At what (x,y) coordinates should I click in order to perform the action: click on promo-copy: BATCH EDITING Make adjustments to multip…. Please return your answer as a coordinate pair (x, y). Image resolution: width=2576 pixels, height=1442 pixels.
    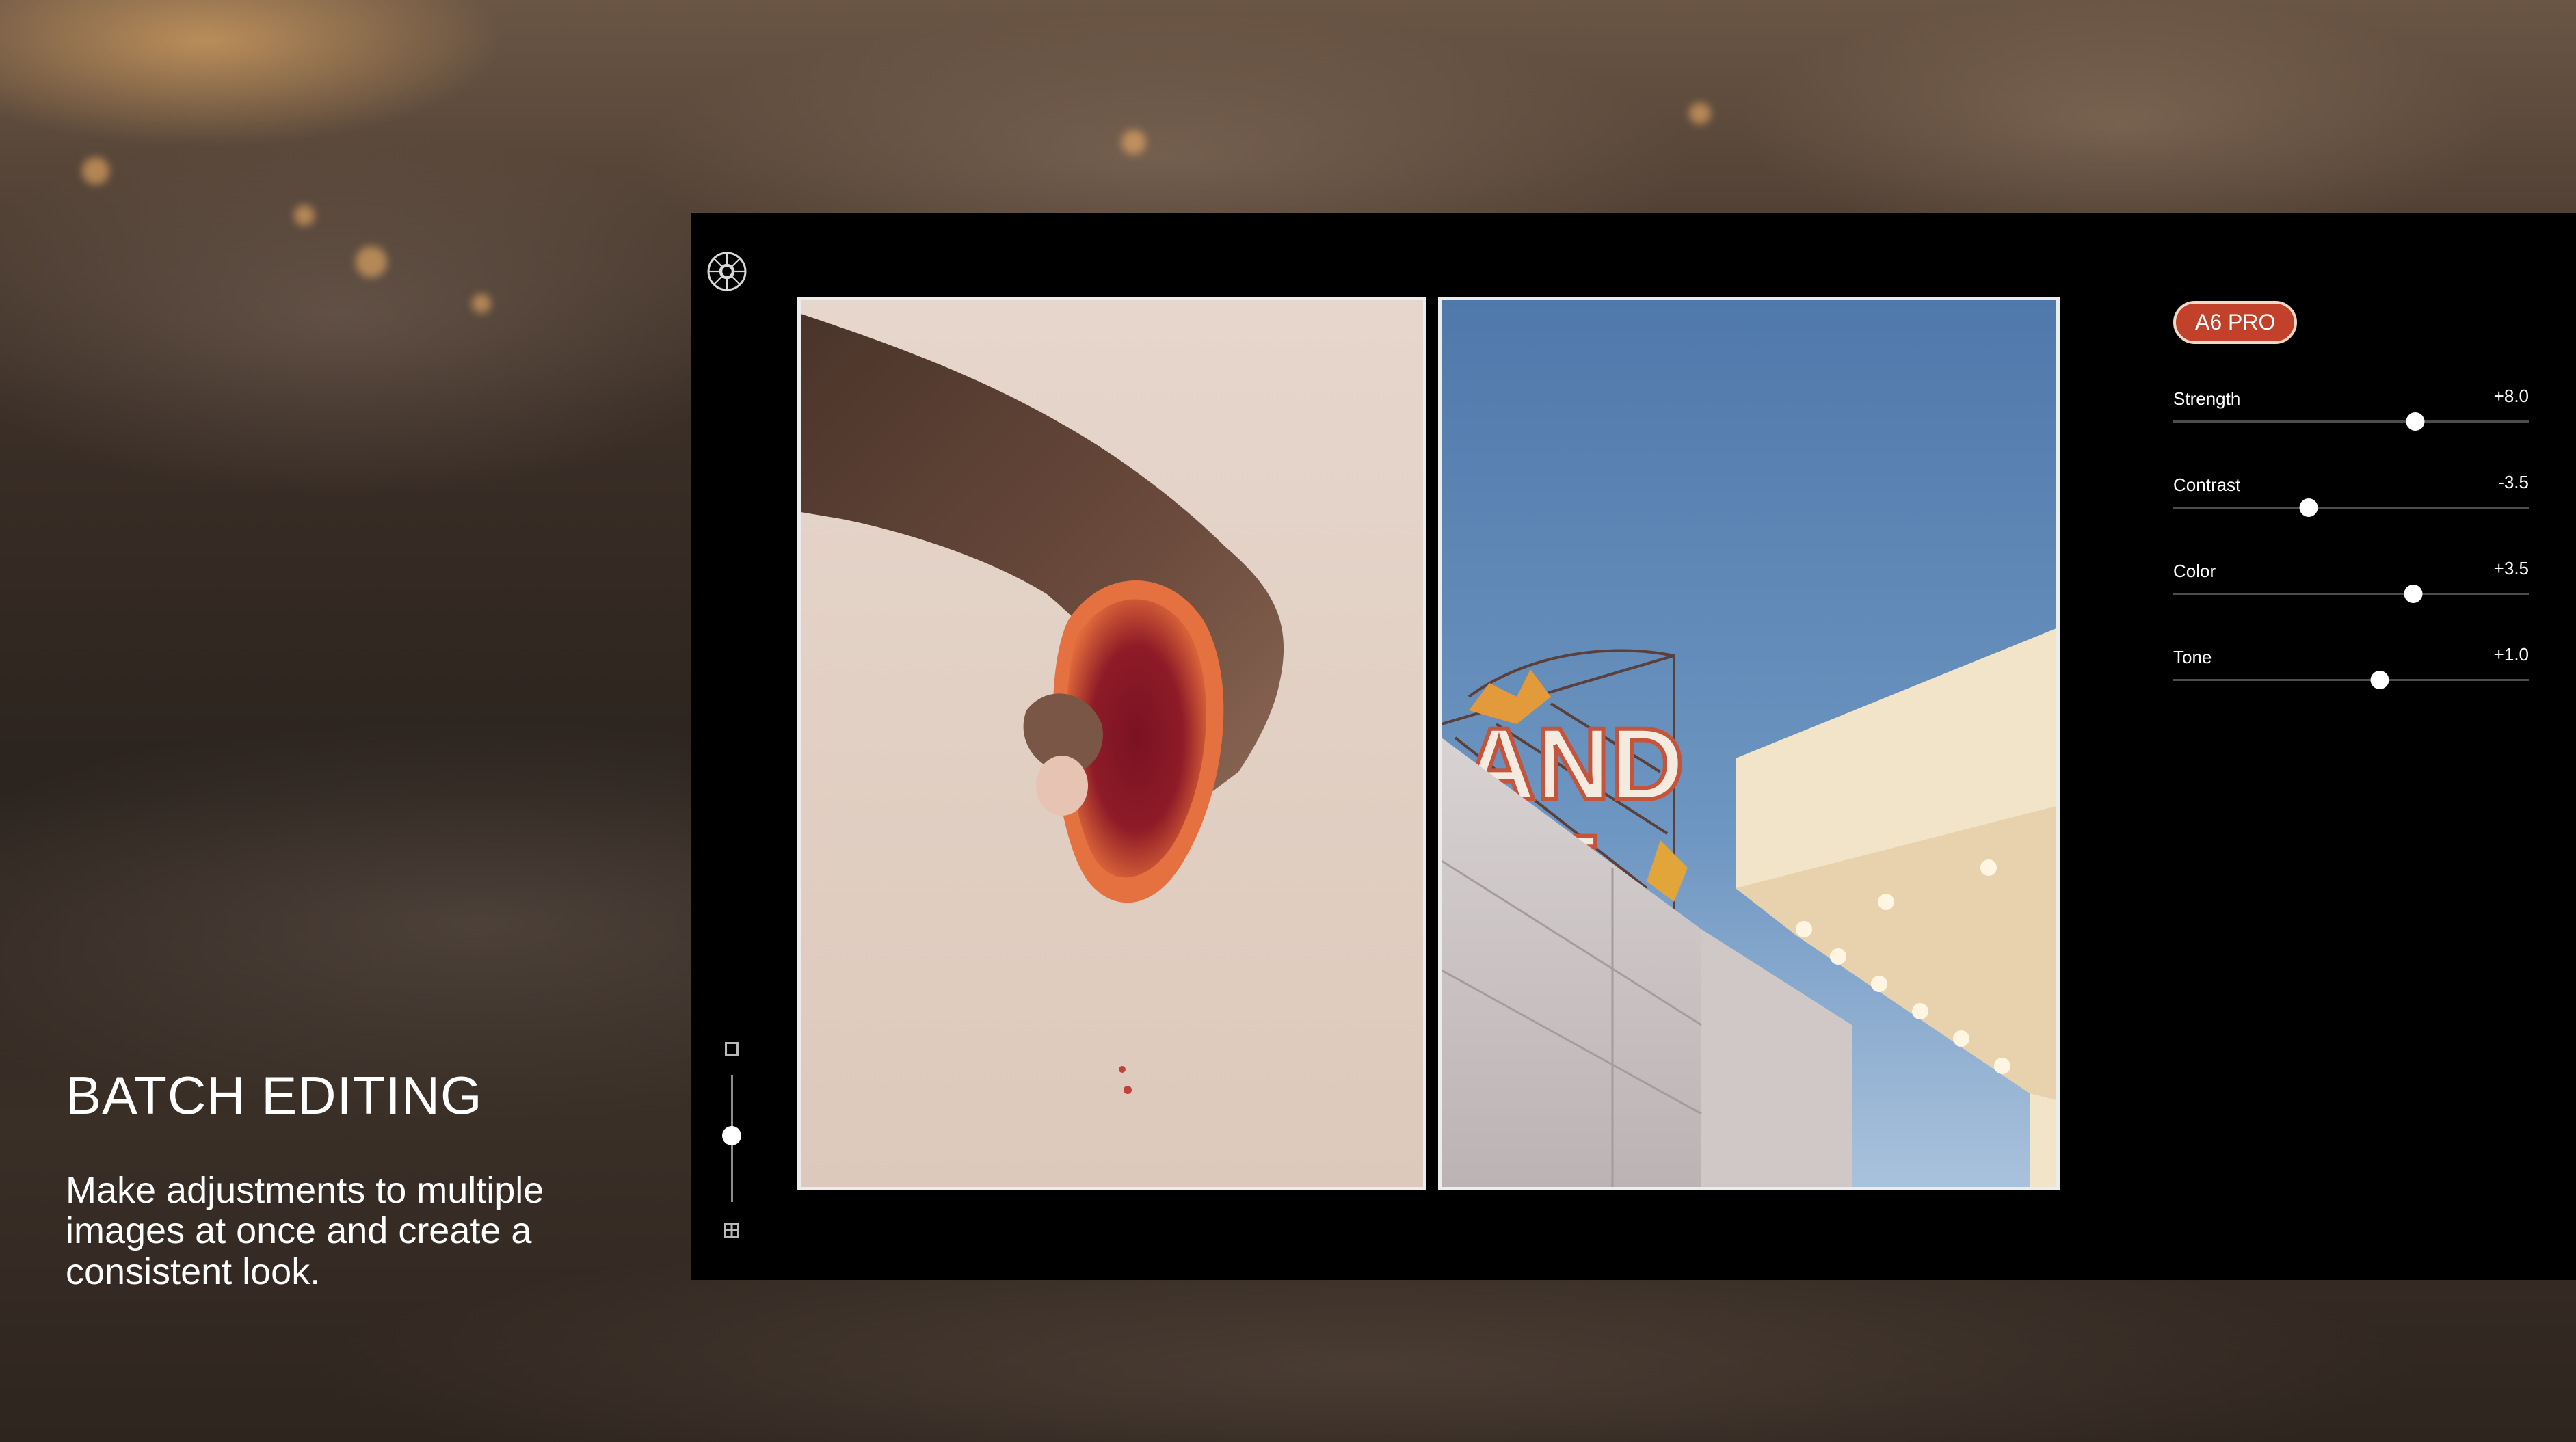
    Looking at the image, I should click on (360, 1179).